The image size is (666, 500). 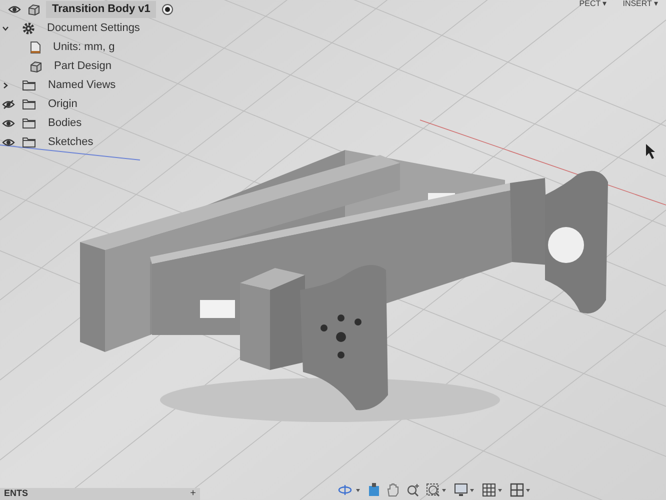 What do you see at coordinates (193, 494) in the screenshot?
I see `add-button: +` at bounding box center [193, 494].